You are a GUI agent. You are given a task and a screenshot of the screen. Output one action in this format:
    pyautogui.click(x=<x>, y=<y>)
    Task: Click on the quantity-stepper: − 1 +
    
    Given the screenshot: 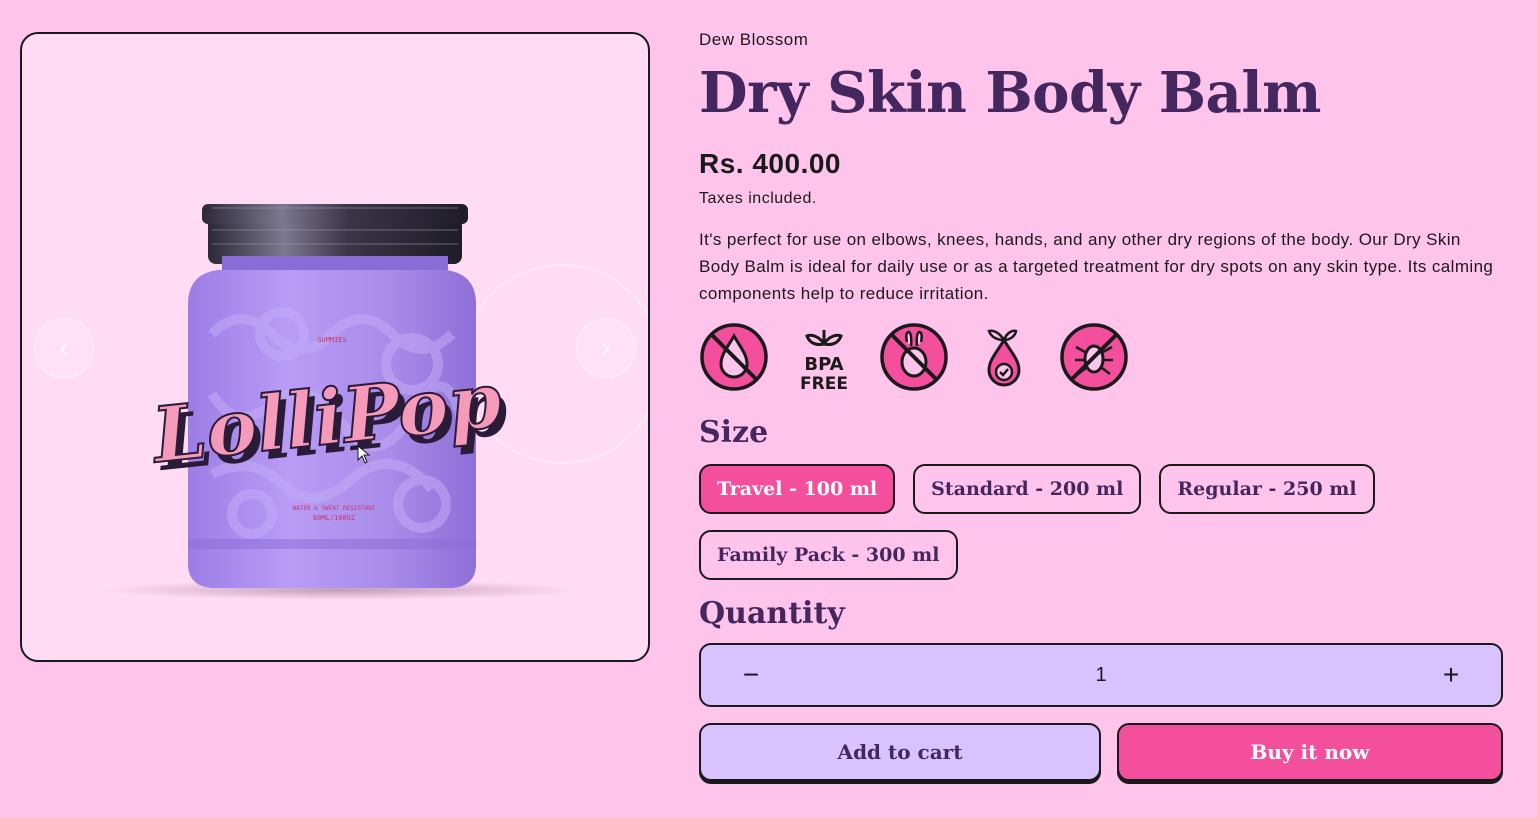 What is the action you would take?
    pyautogui.click(x=1101, y=675)
    